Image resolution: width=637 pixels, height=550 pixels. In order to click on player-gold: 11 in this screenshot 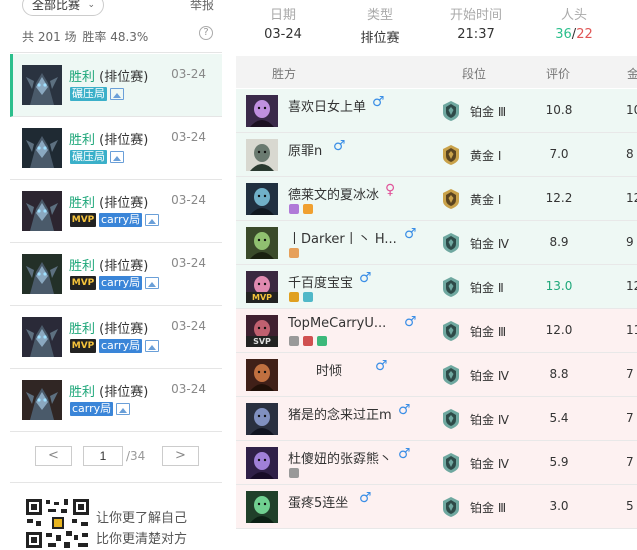, I will do `click(631, 330)`.